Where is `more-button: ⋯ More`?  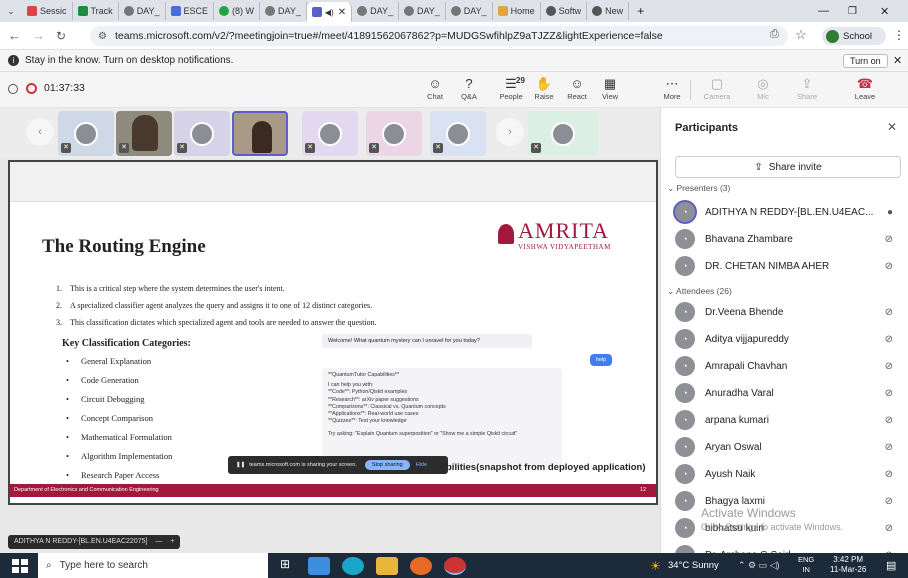
more-button: ⋯ More is located at coordinates (672, 88).